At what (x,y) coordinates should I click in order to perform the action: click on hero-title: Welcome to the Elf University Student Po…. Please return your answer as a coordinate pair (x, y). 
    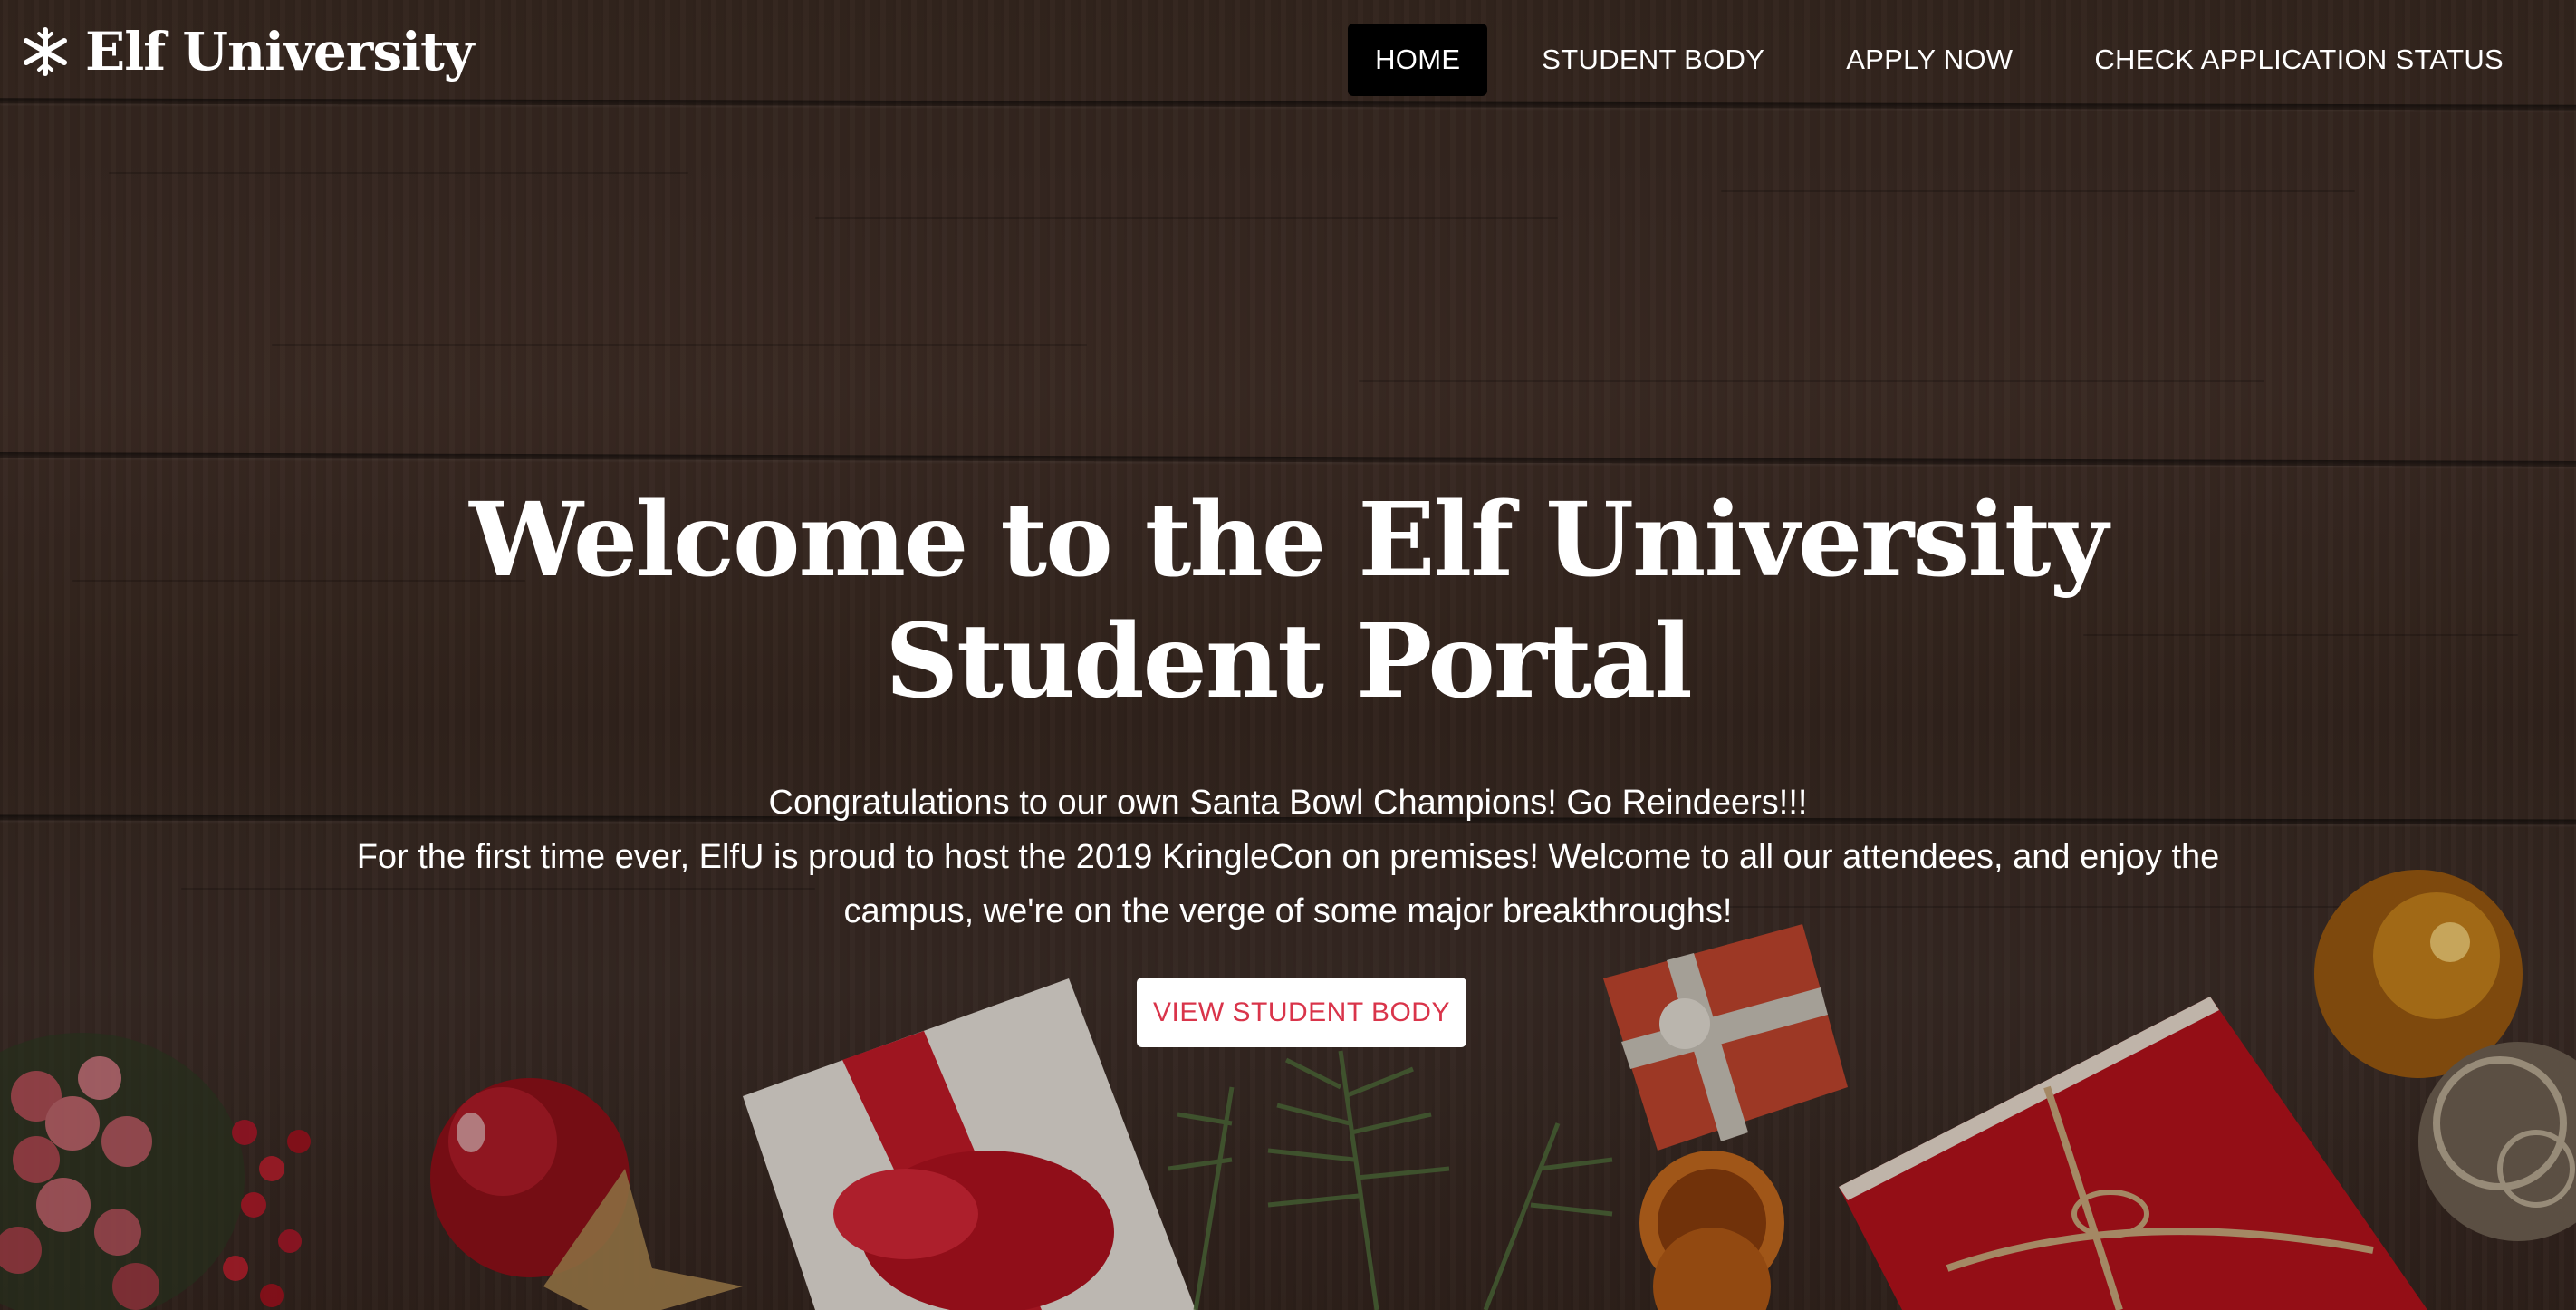
    Looking at the image, I should click on (1288, 601).